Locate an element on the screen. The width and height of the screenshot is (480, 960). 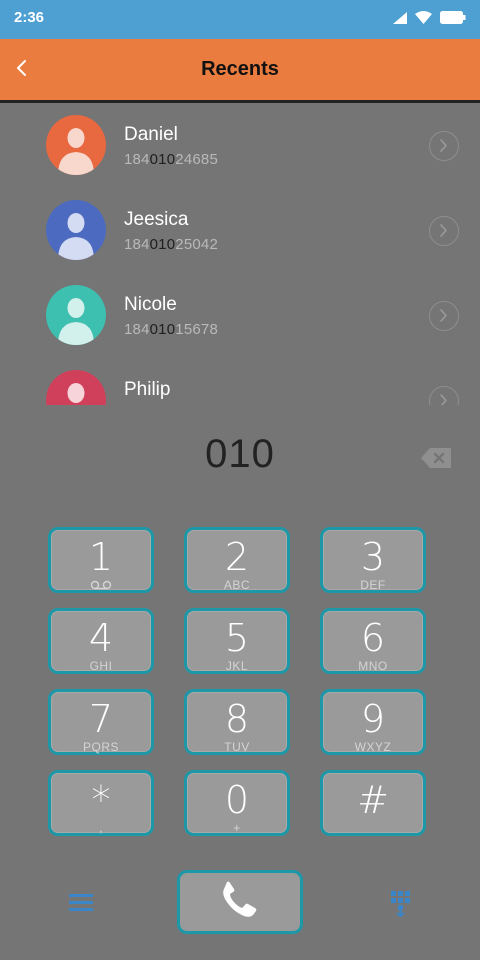
contact-name: Philip is located at coordinates (147, 389).